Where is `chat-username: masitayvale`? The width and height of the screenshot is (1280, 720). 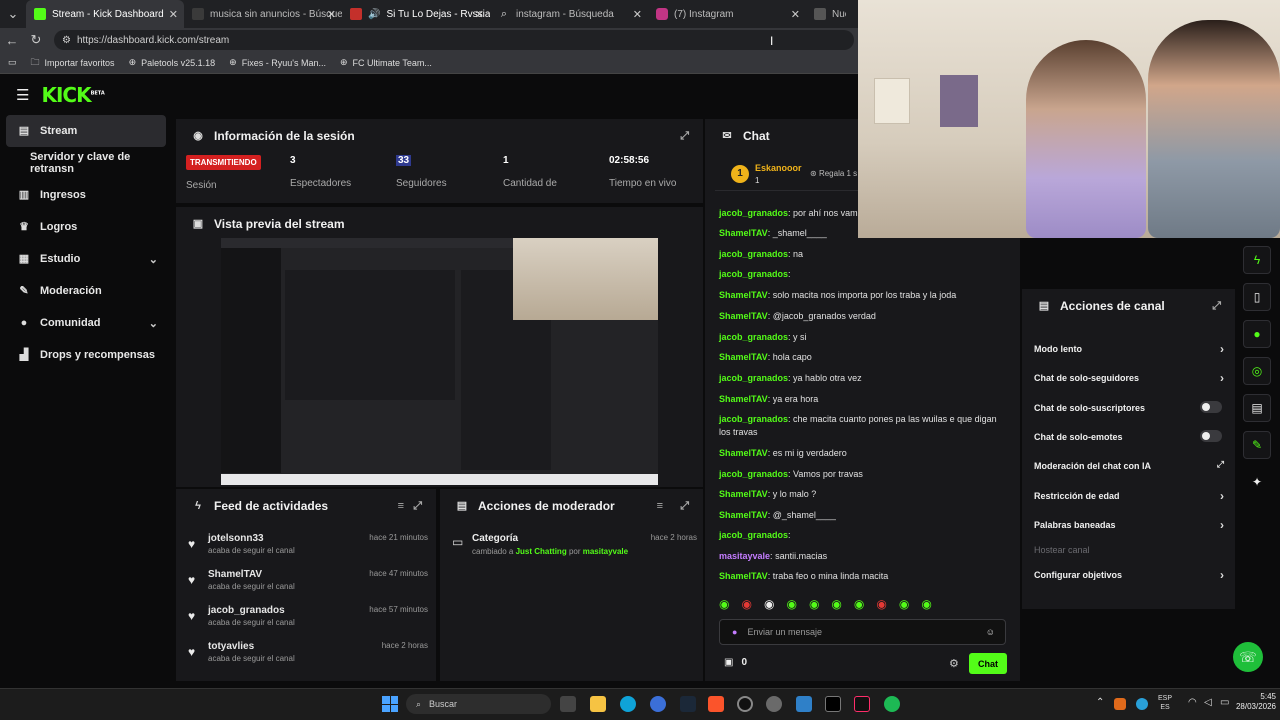 chat-username: masitayvale is located at coordinates (744, 556).